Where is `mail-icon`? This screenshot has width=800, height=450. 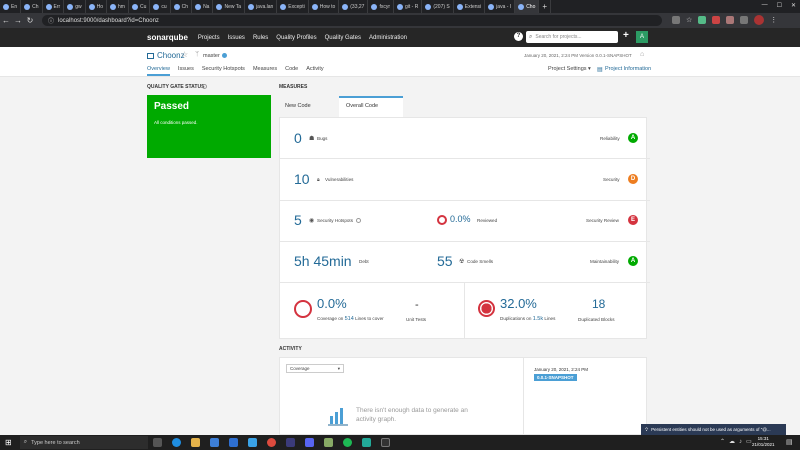
mail-icon is located at coordinates (233, 442).